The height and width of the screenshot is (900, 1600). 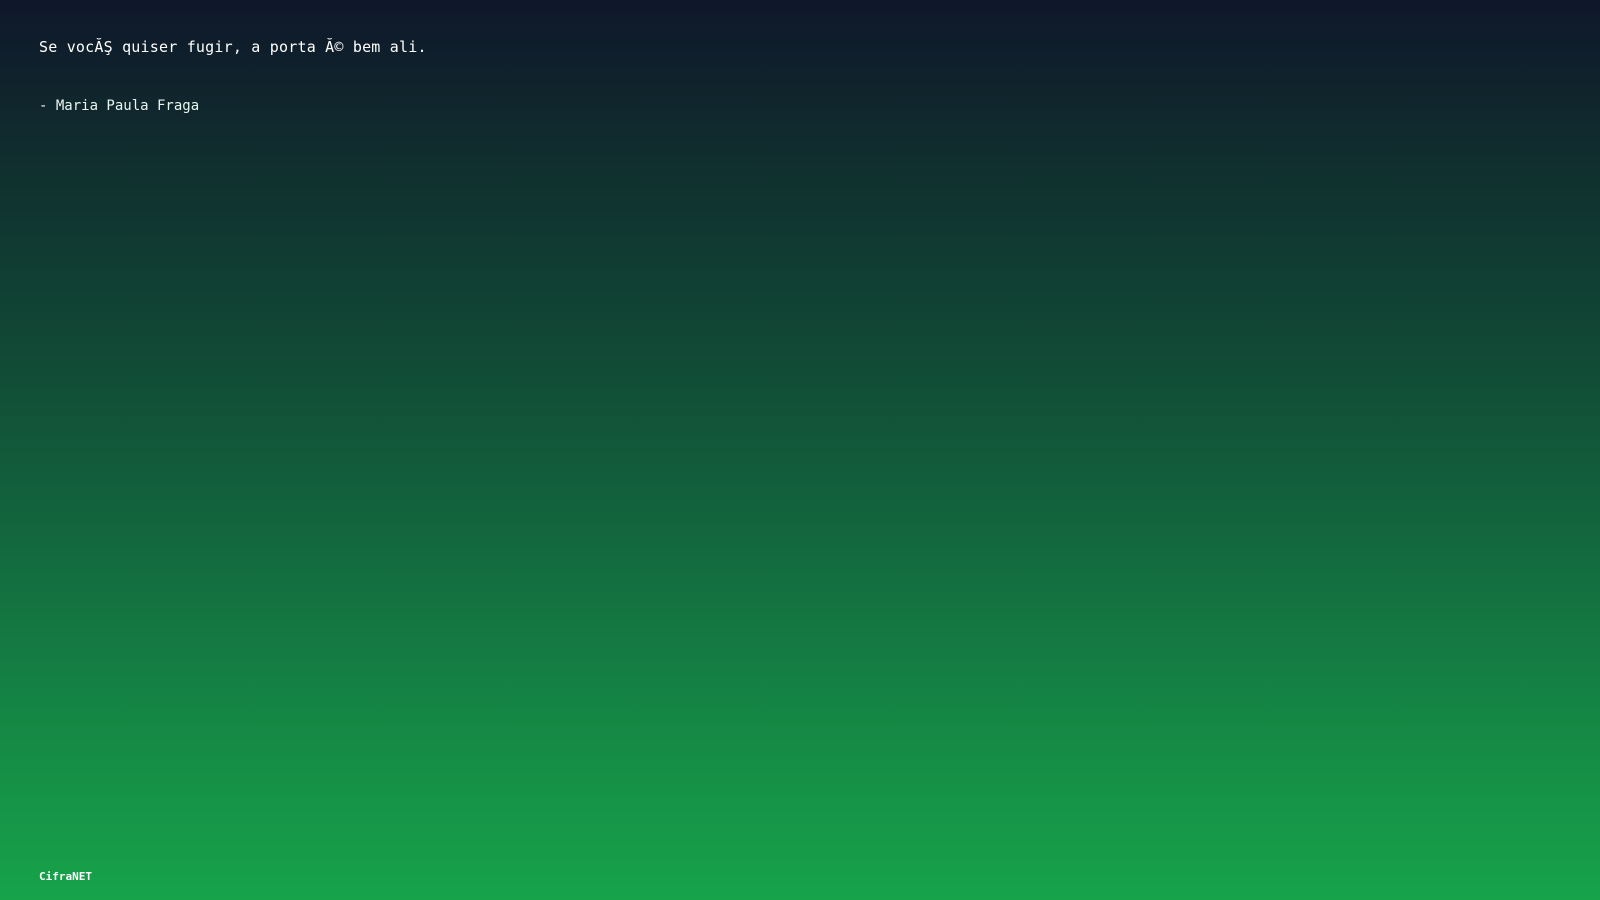 I want to click on quote-author: - Maria Paula Fraga, so click(x=119, y=106).